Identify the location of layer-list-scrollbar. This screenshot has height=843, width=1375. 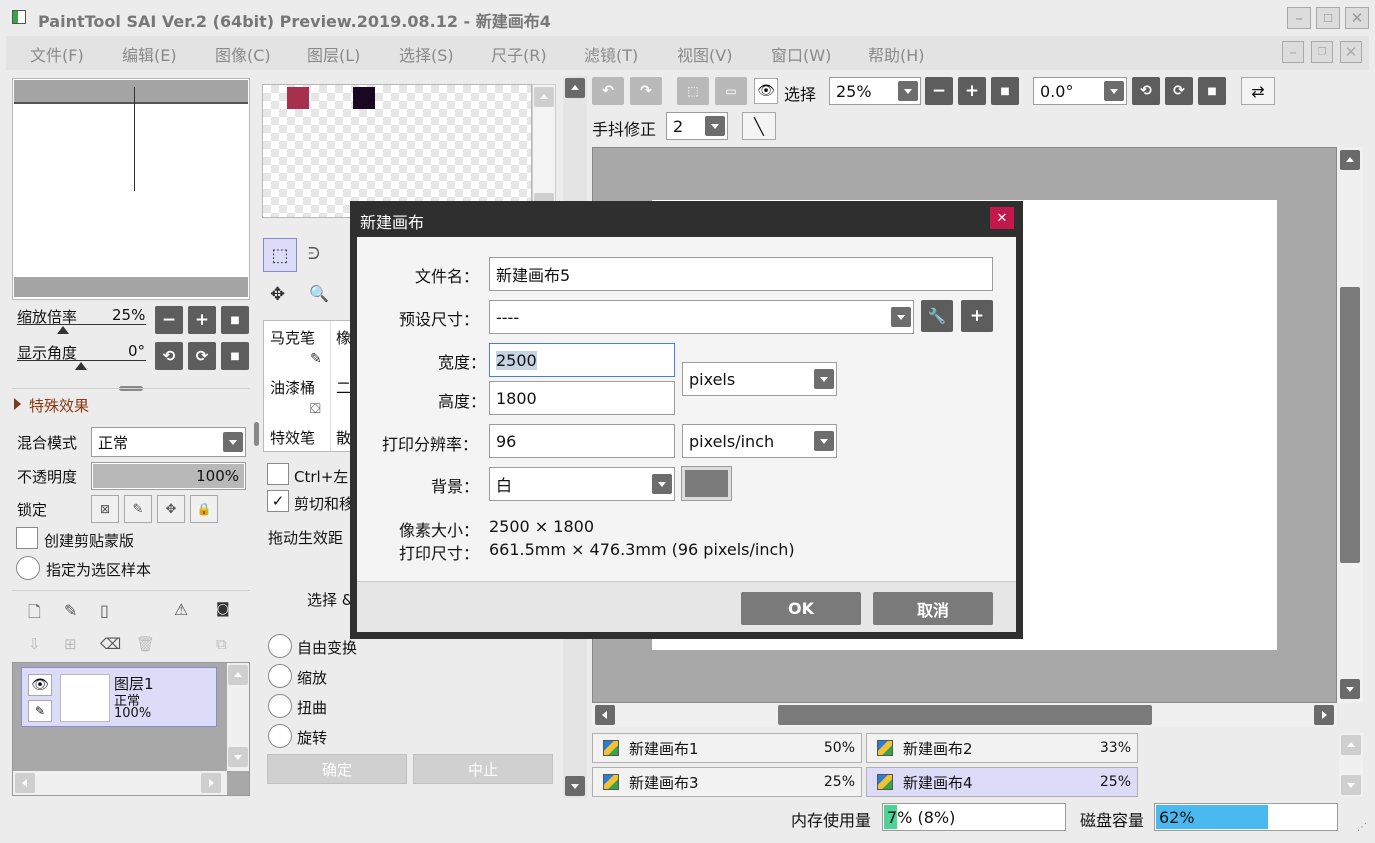
(238, 717).